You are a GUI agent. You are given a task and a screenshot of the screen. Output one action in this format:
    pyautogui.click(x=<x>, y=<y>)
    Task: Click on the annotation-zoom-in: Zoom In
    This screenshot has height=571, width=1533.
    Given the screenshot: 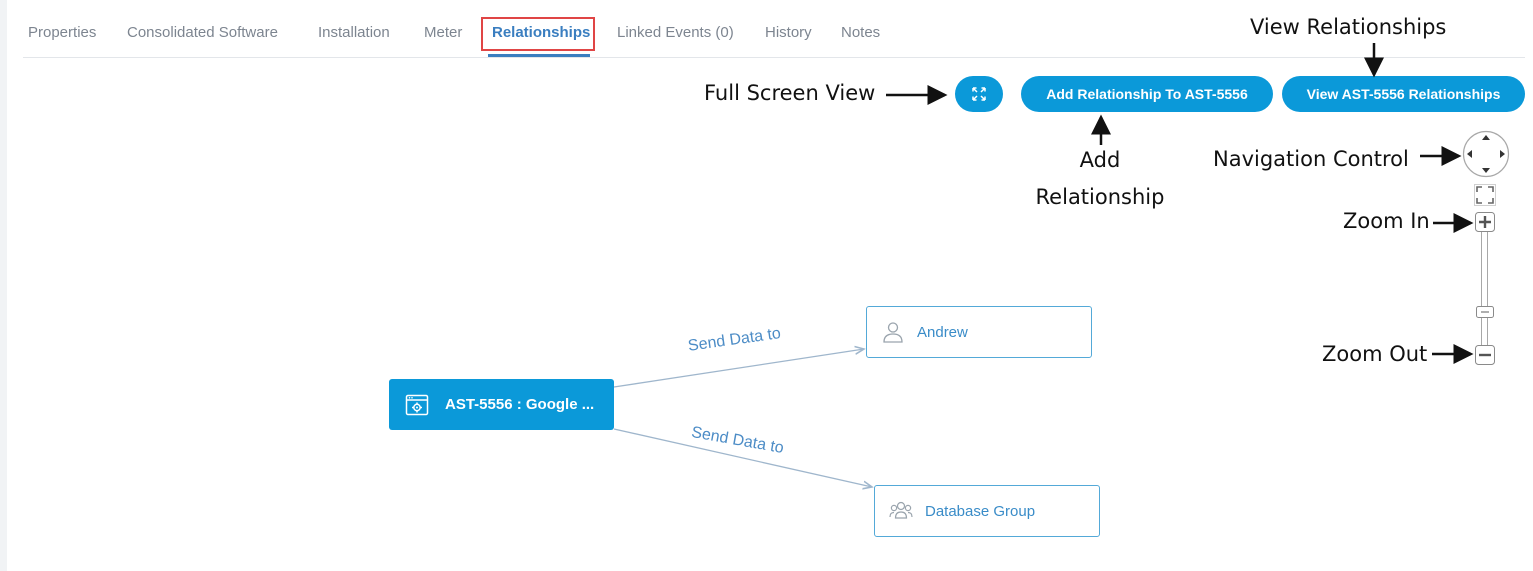 What is the action you would take?
    pyautogui.click(x=1386, y=221)
    